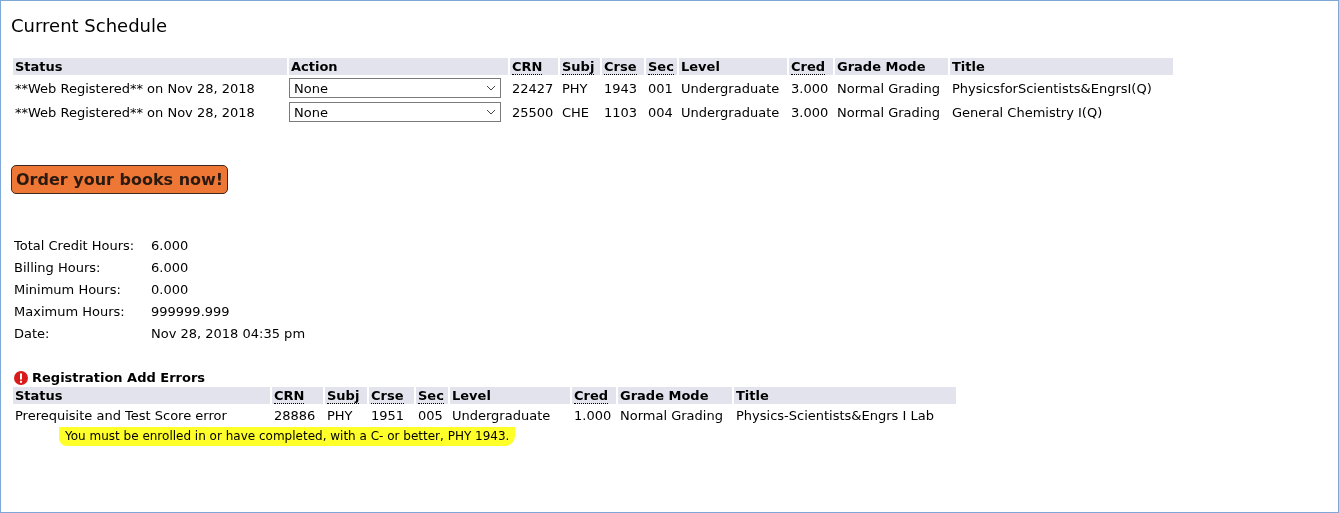  Describe the element at coordinates (229, 333) in the screenshot. I see `summary-value: Nov 28, 2018 04:35 pm` at that location.